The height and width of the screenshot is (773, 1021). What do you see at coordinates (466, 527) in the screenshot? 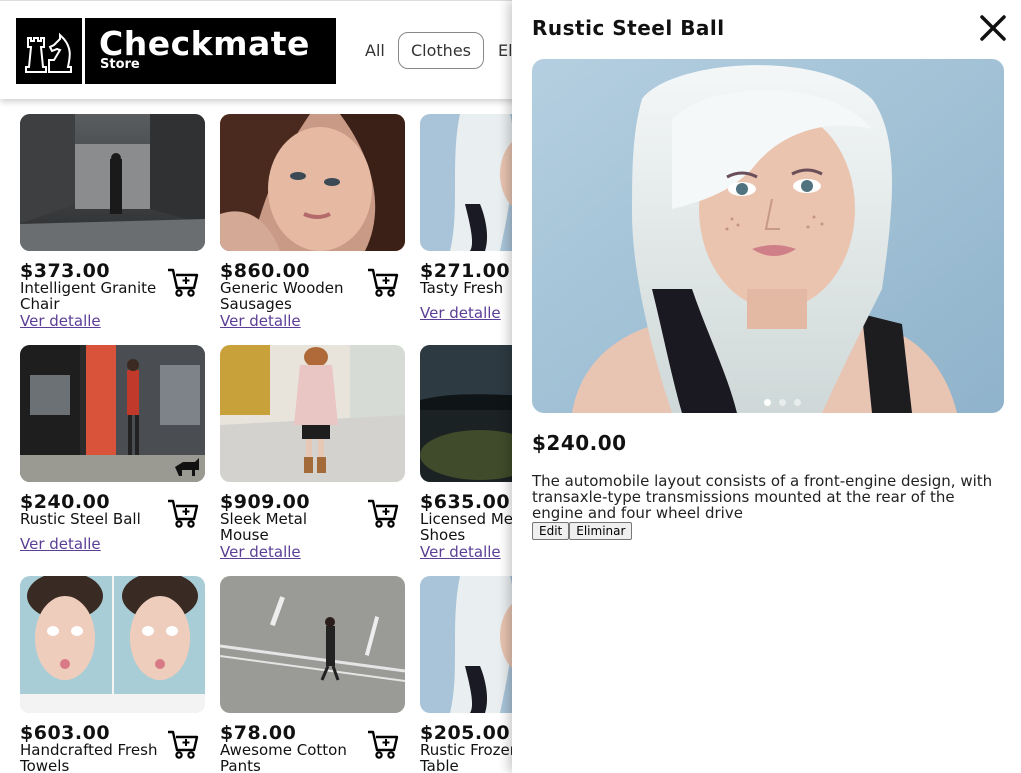
I see `product-name: Licensed Metal Shoes` at bounding box center [466, 527].